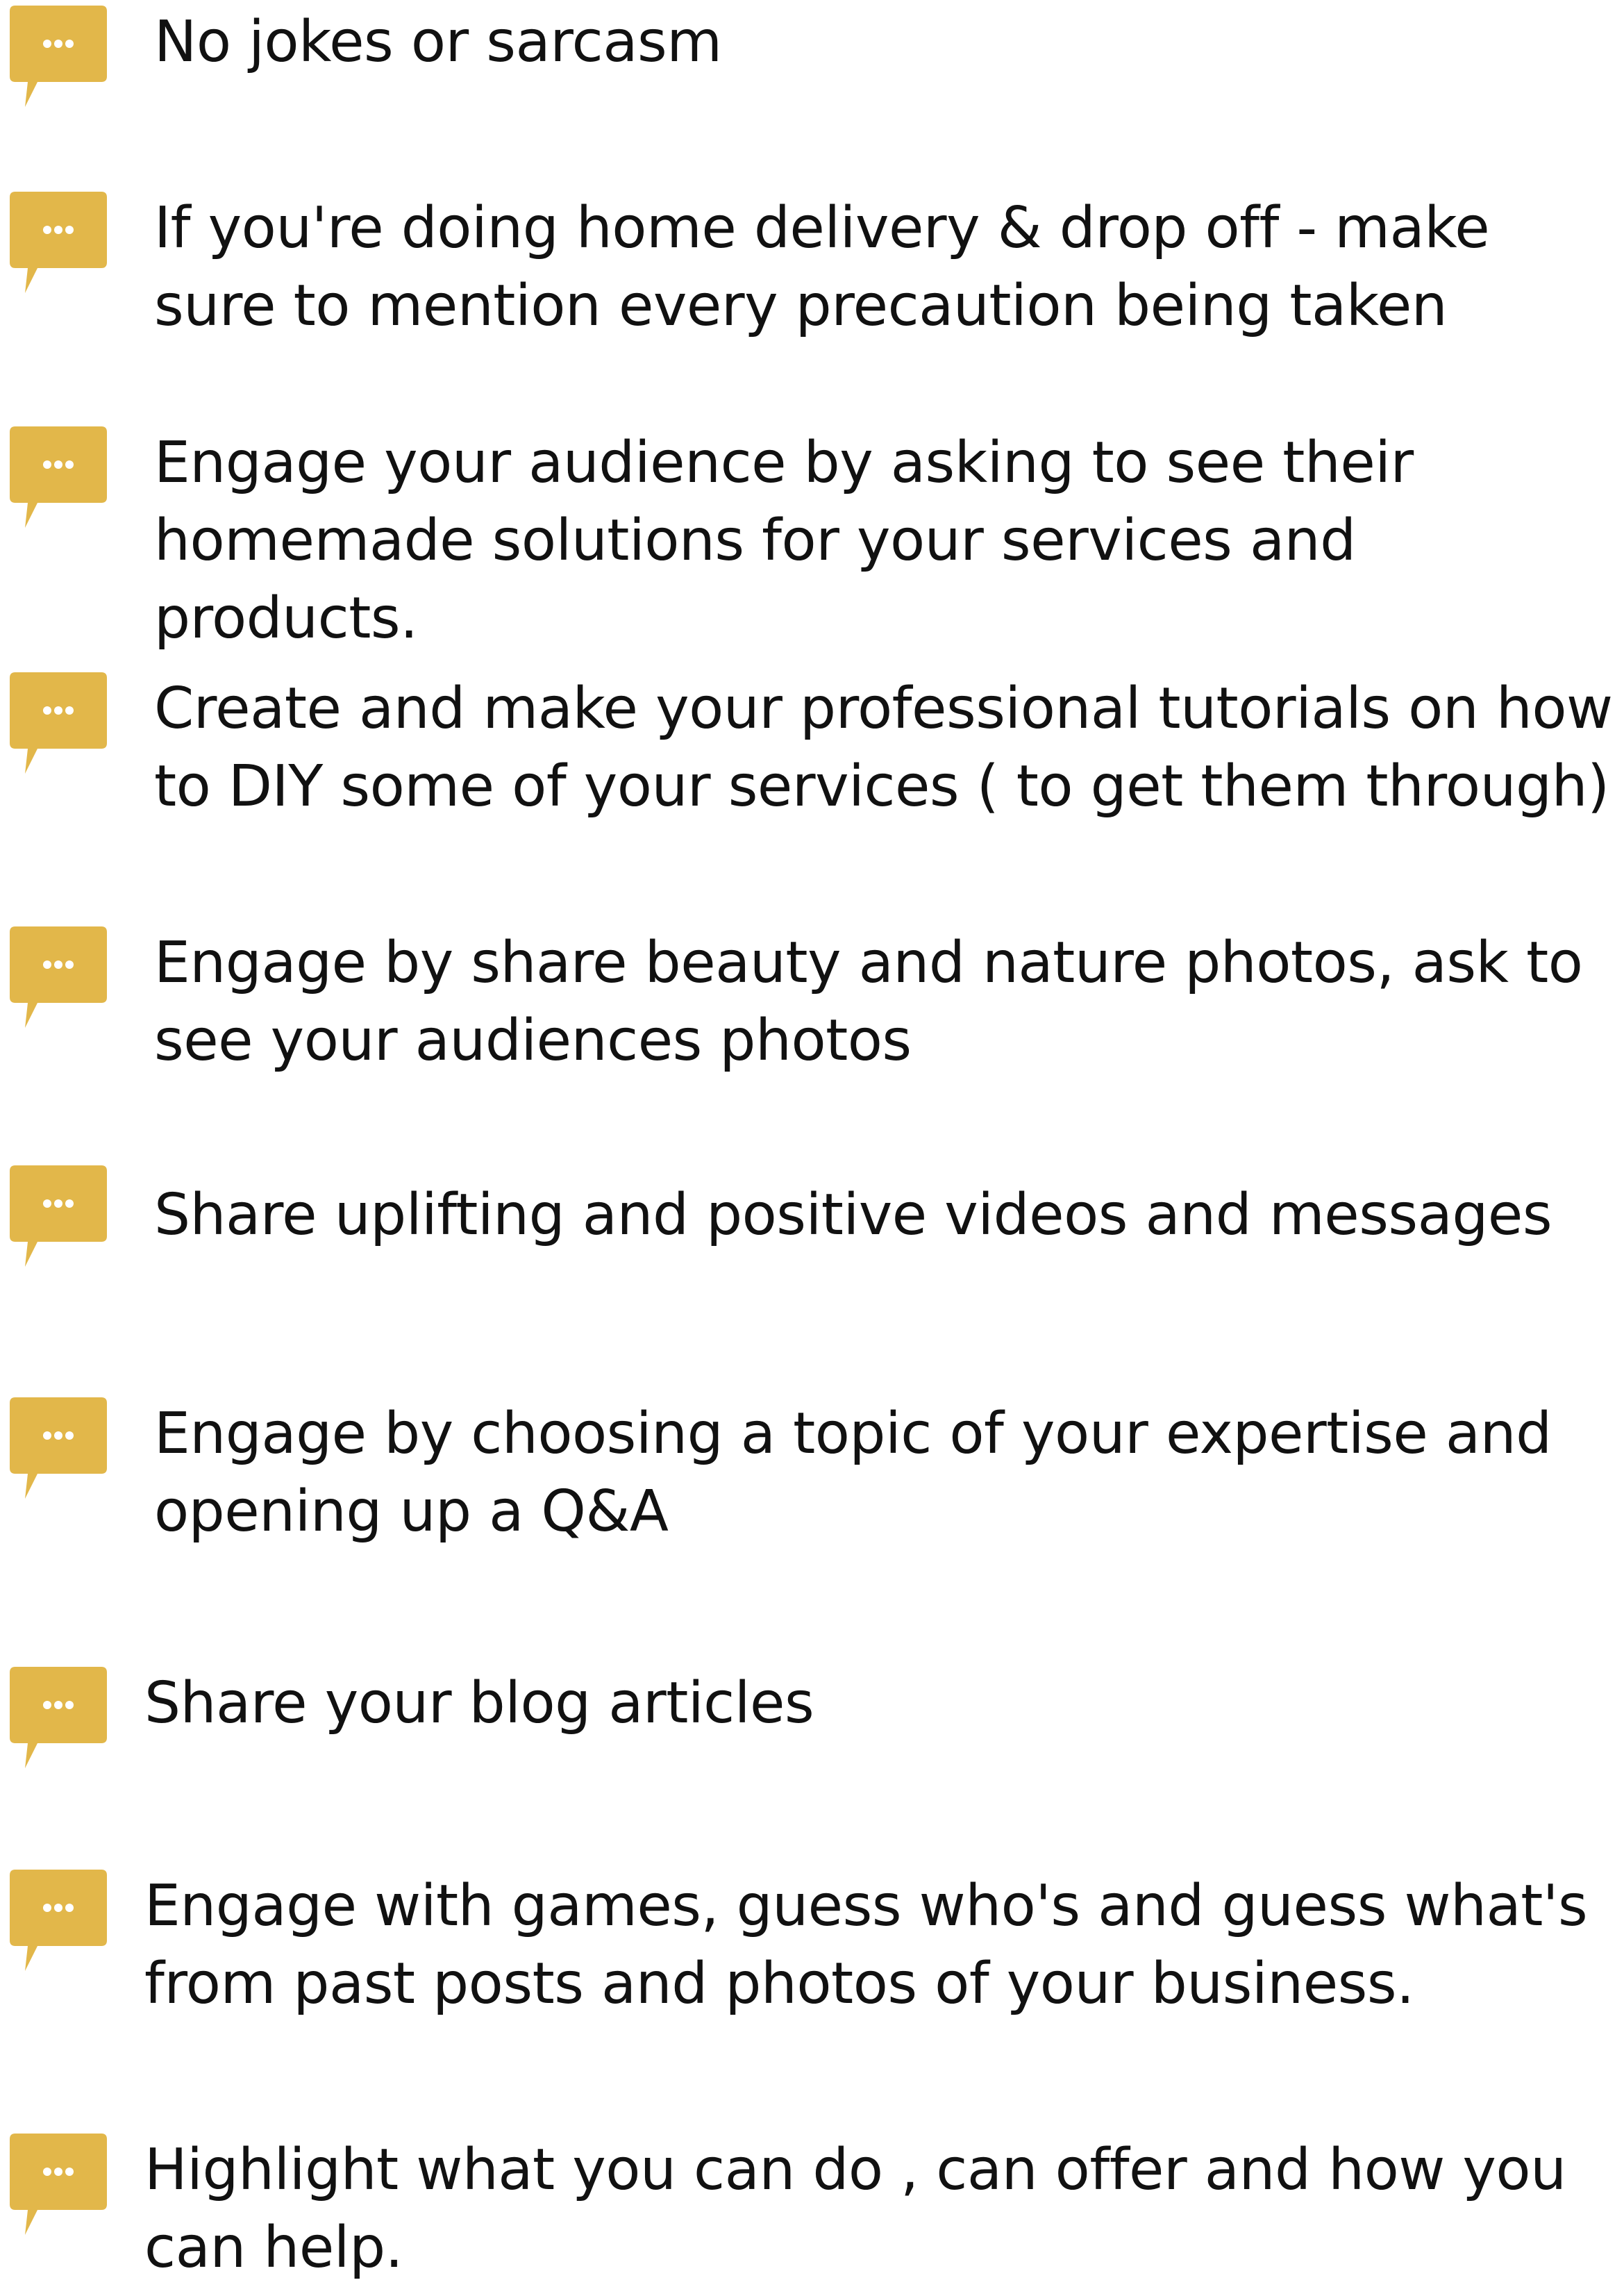  I want to click on tip-text: Share your blog articles, so click(479, 1703).